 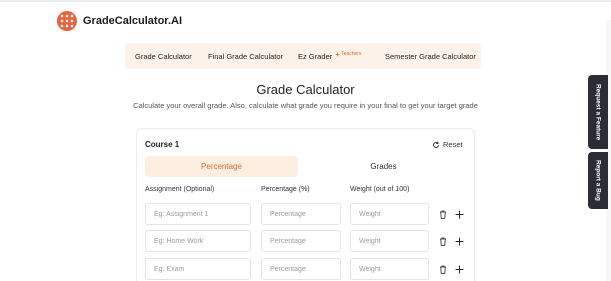 I want to click on reset-button: Reset, so click(x=447, y=144).